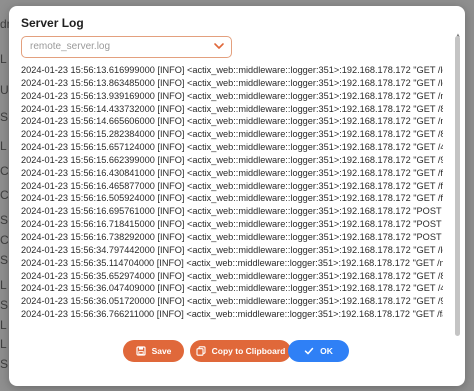  Describe the element at coordinates (309, 351) in the screenshot. I see `check-icon` at that location.